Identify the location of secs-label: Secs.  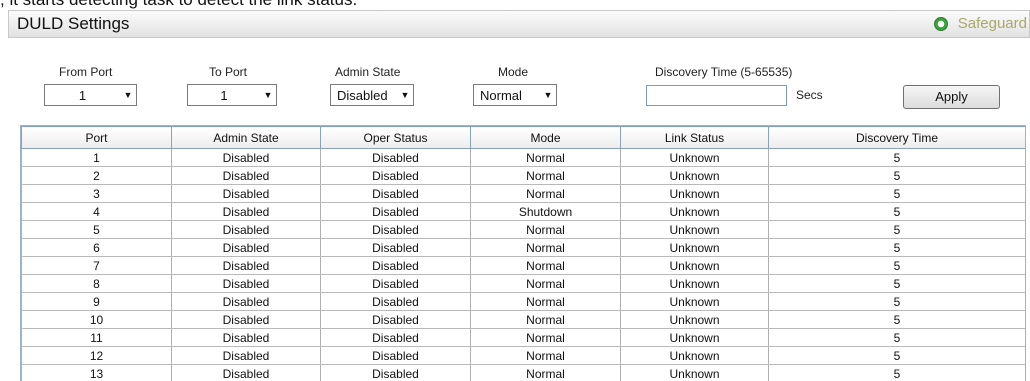
(809, 95).